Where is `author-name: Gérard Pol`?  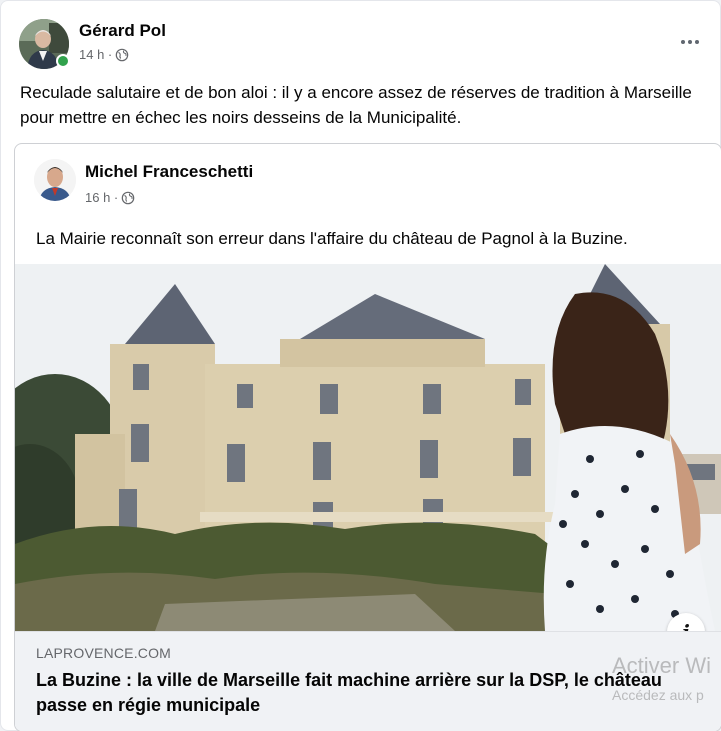
author-name: Gérard Pol is located at coordinates (122, 31).